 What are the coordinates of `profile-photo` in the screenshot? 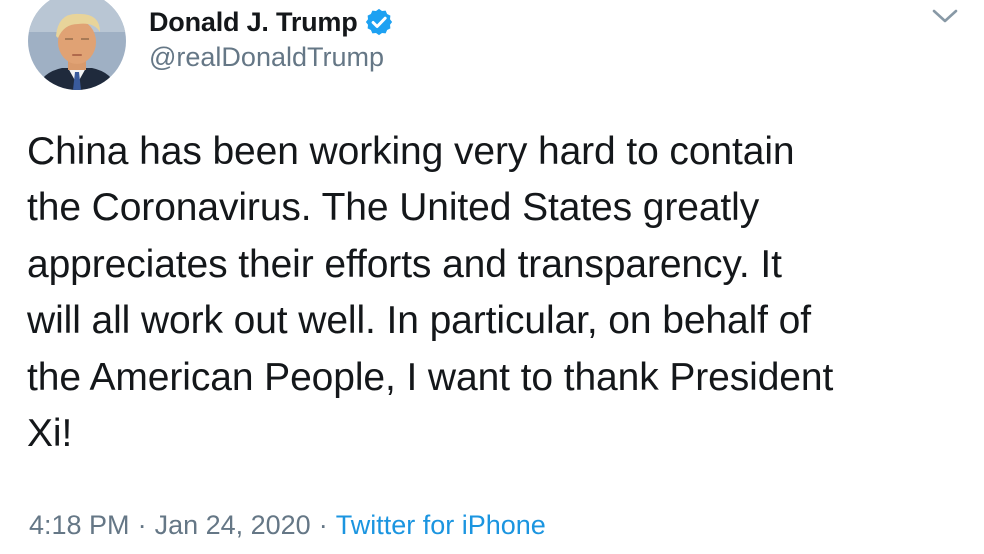 It's located at (77, 45).